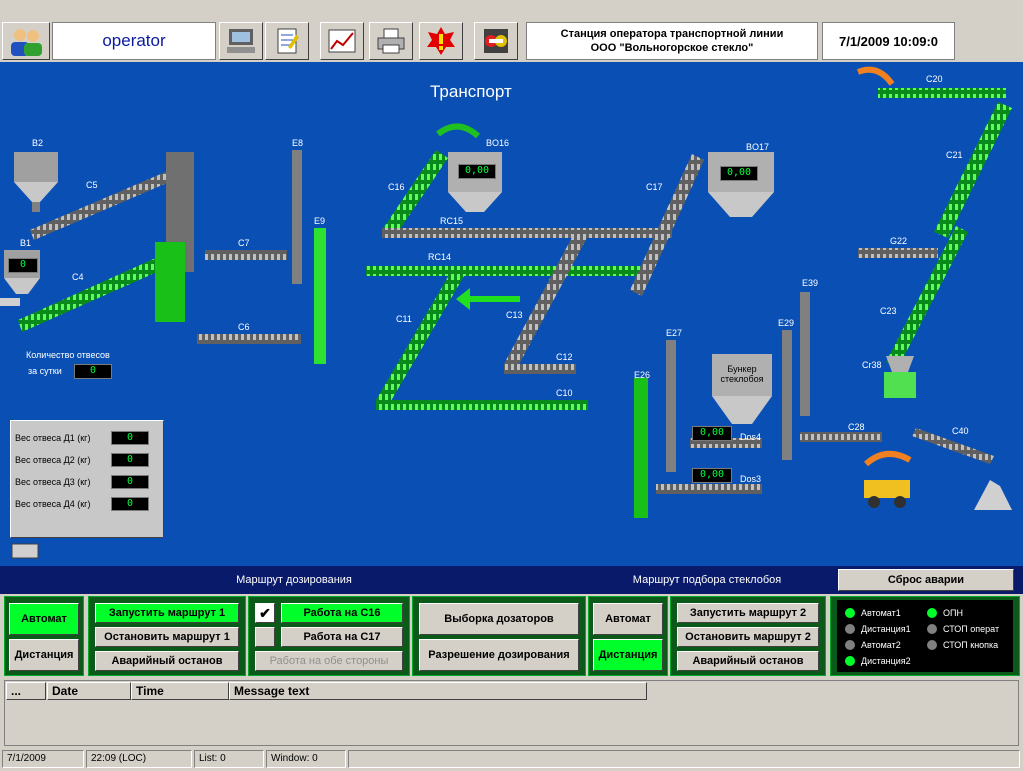 The image size is (1023, 771). I want to click on label-bo16: BO16, so click(498, 143).